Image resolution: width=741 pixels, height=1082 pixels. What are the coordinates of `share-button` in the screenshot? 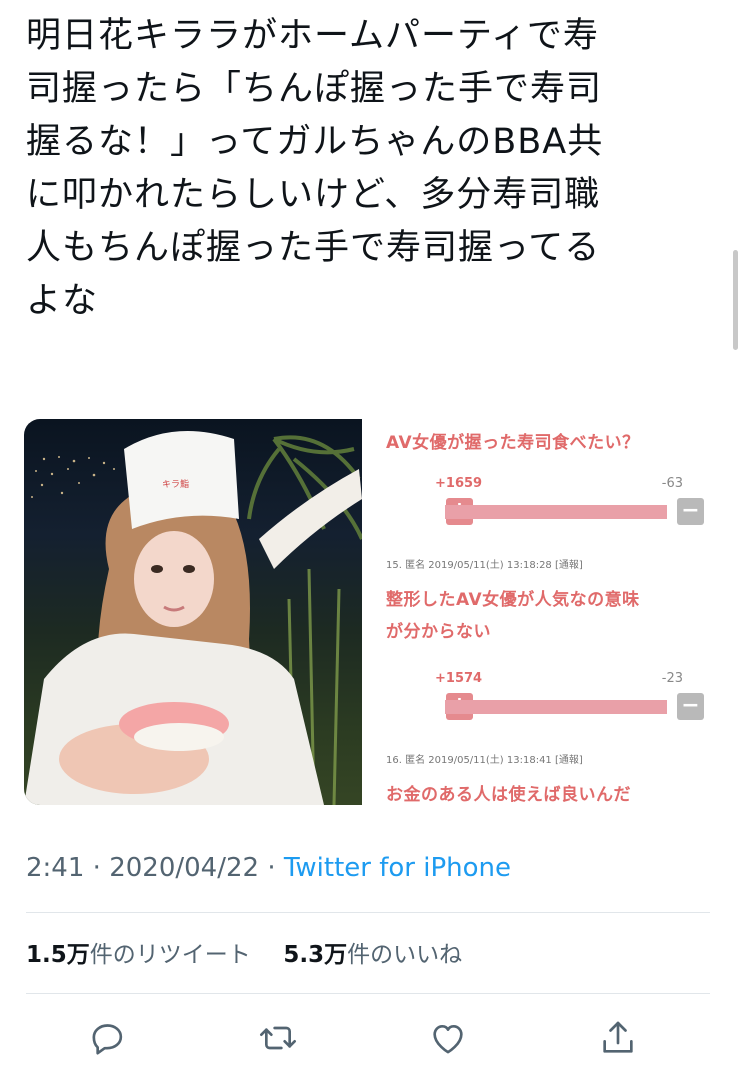 It's located at (618, 1038).